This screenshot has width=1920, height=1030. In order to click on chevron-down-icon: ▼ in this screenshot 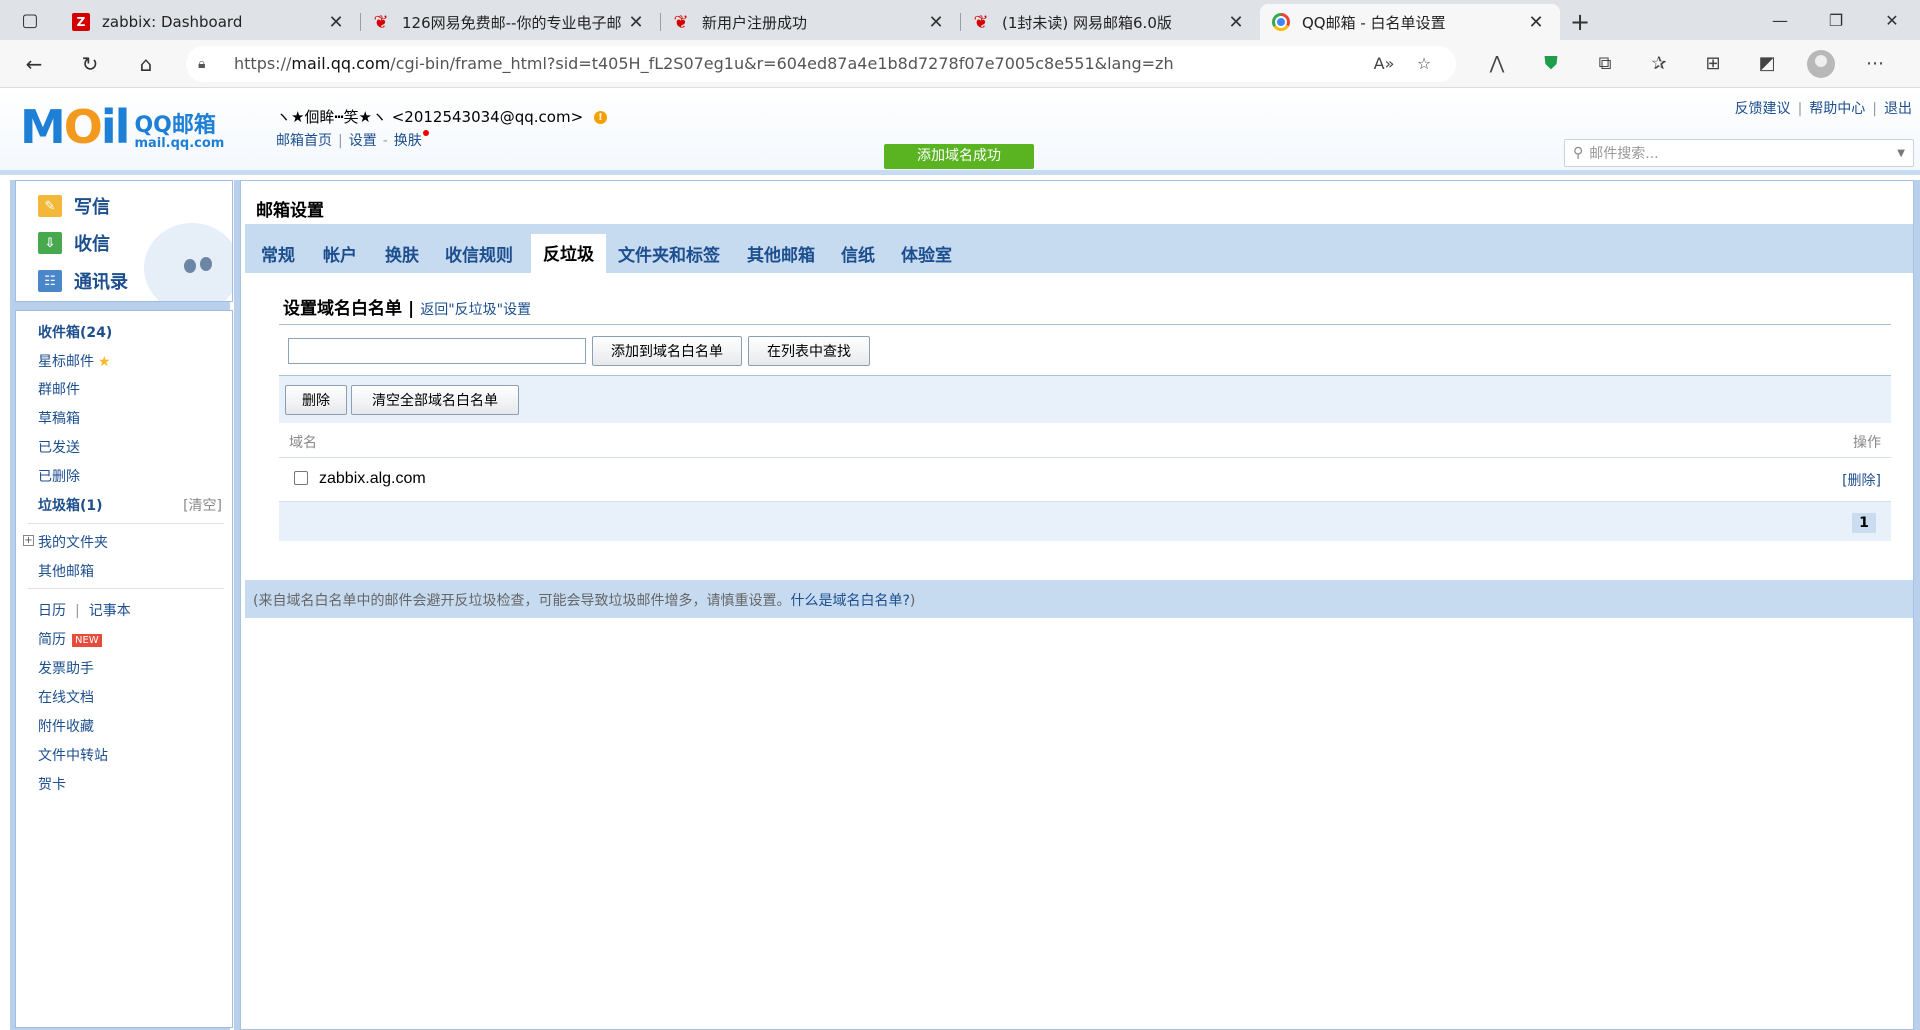, I will do `click(1901, 153)`.